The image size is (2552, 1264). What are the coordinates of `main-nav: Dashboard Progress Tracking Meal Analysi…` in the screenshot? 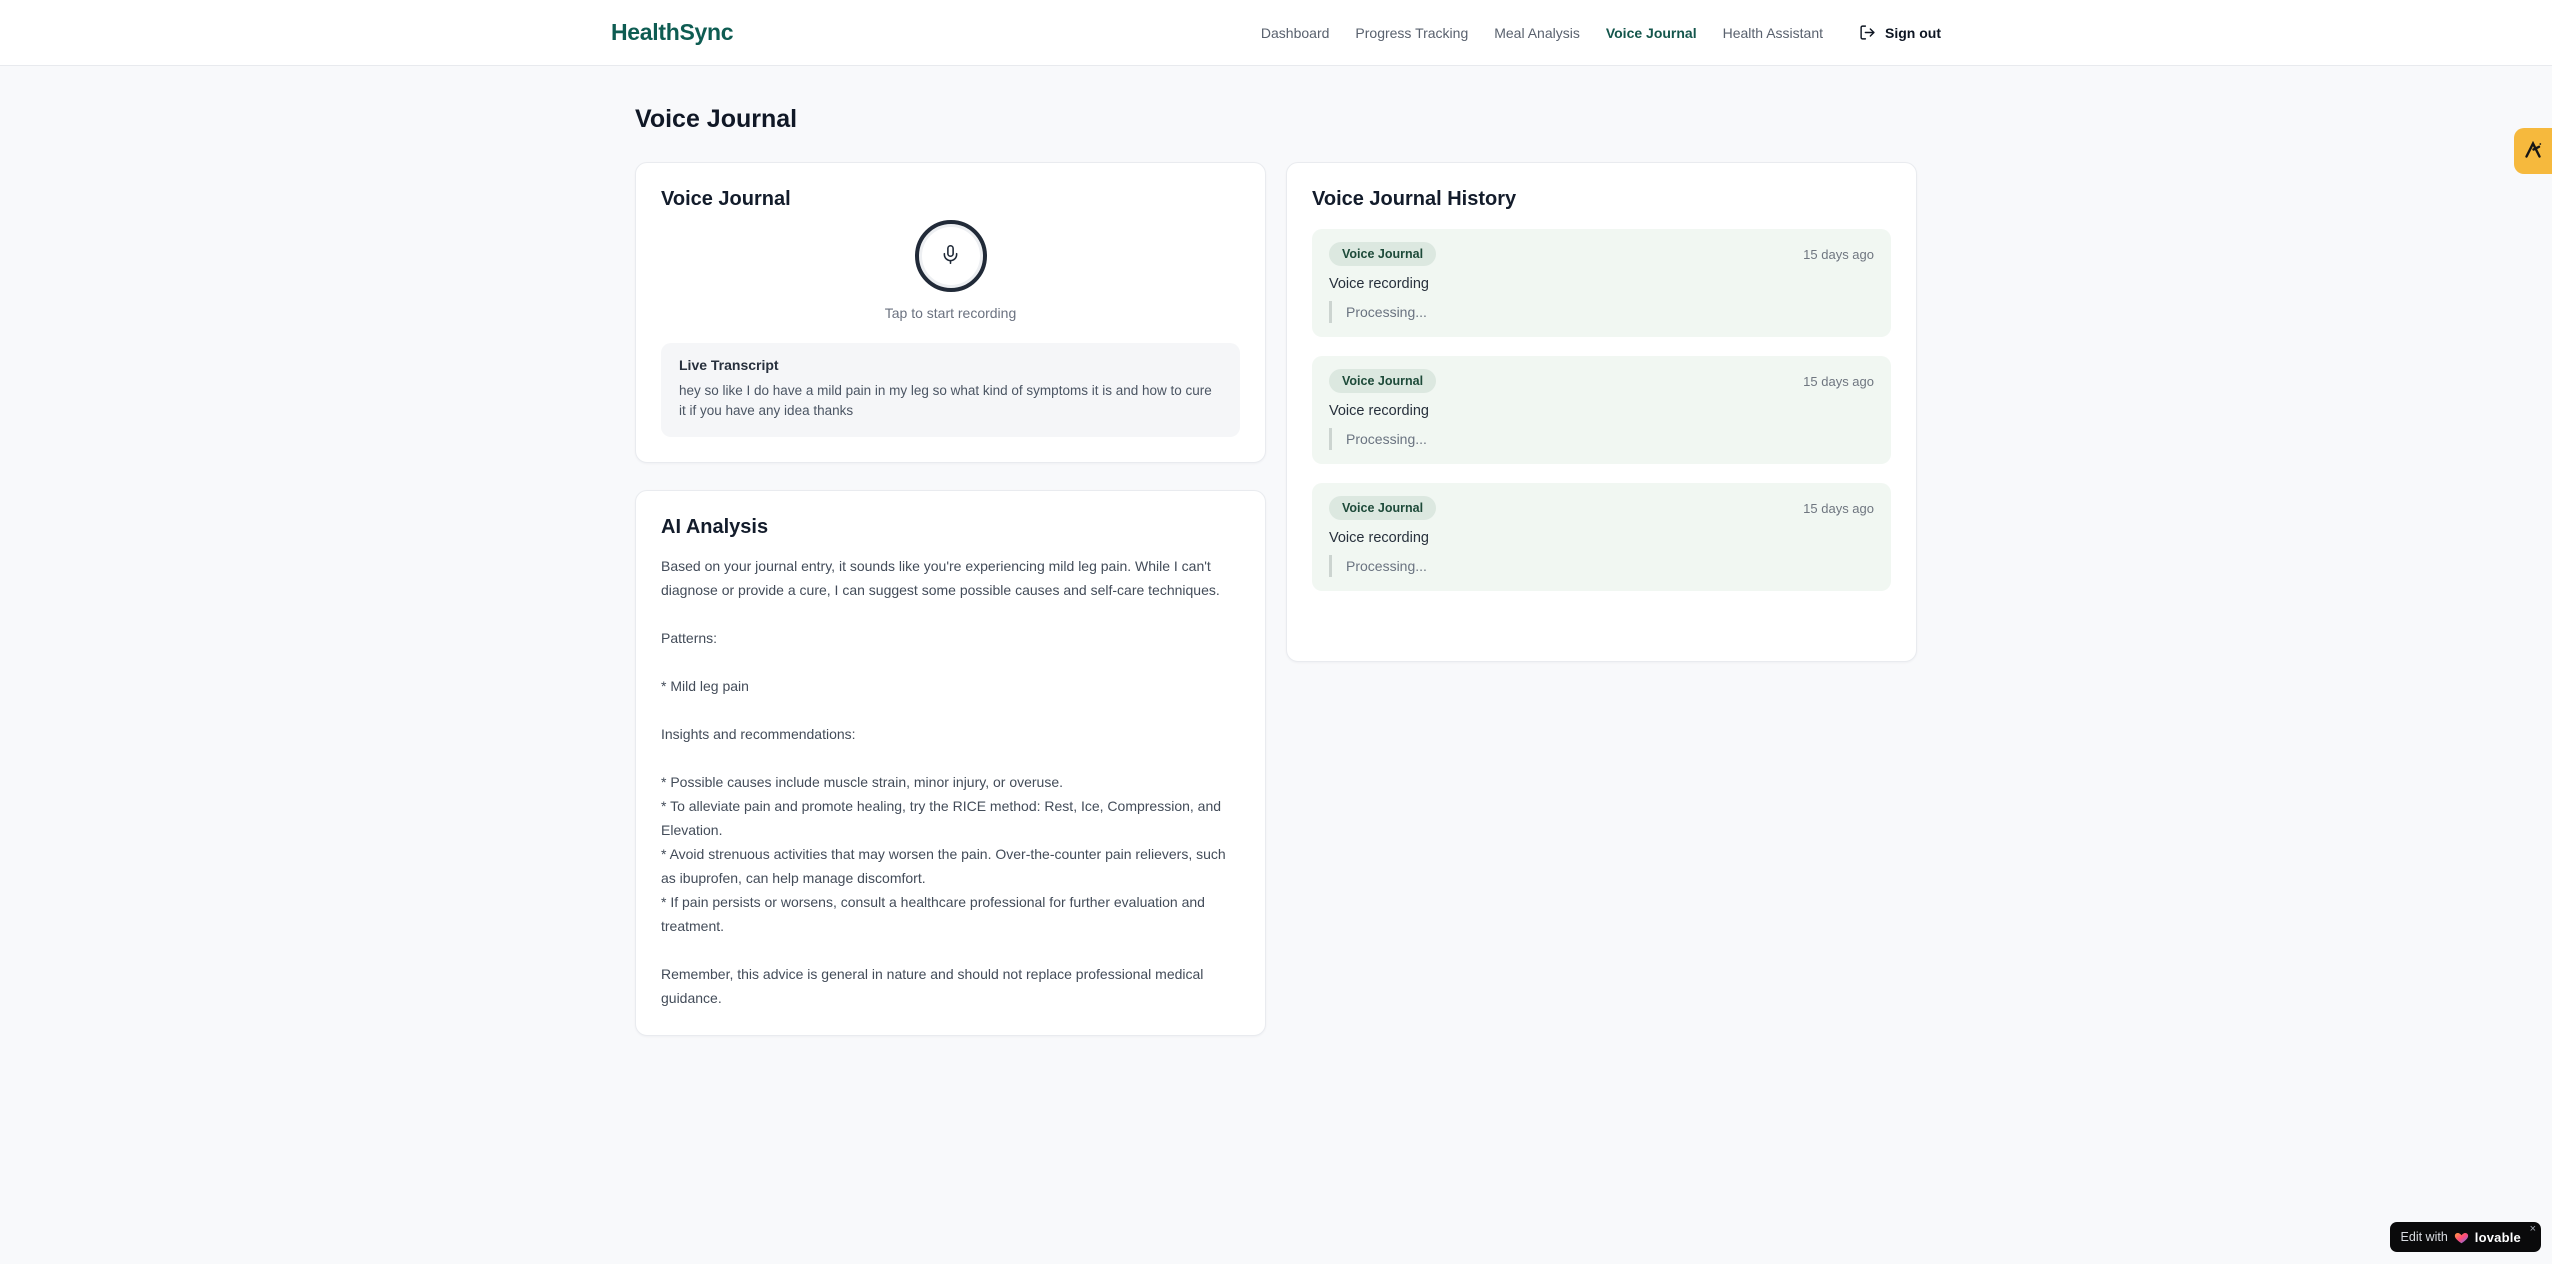 It's located at (1601, 32).